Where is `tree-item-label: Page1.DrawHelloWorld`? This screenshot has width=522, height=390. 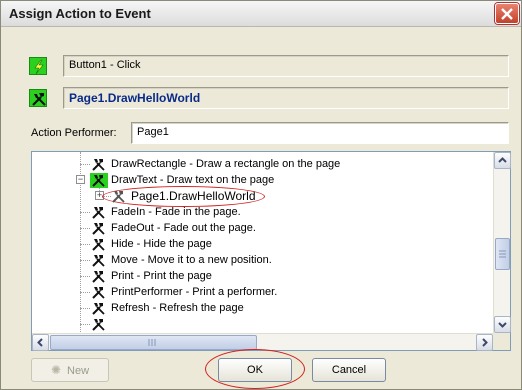 tree-item-label: Page1.DrawHelloWorld is located at coordinates (193, 196).